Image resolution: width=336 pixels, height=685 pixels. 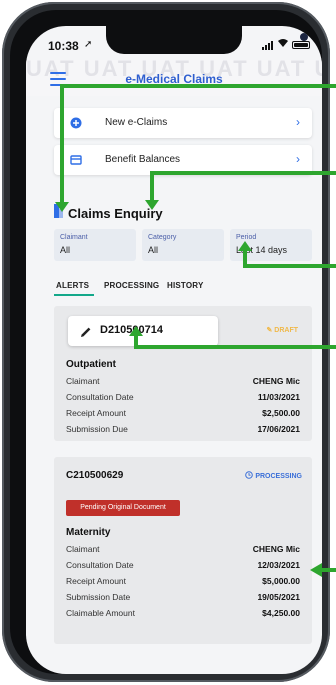 What do you see at coordinates (185, 285) in the screenshot?
I see `tab-history: HISTORY` at bounding box center [185, 285].